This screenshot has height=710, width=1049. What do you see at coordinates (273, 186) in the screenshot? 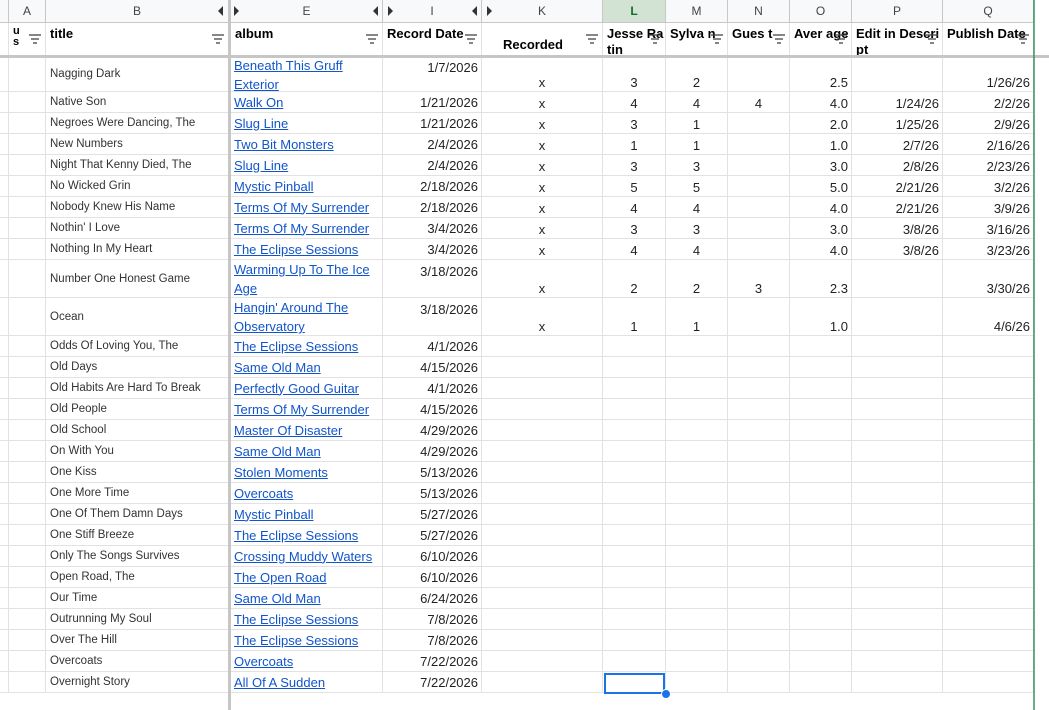
I see `album-link-text: Mystic Pinball` at bounding box center [273, 186].